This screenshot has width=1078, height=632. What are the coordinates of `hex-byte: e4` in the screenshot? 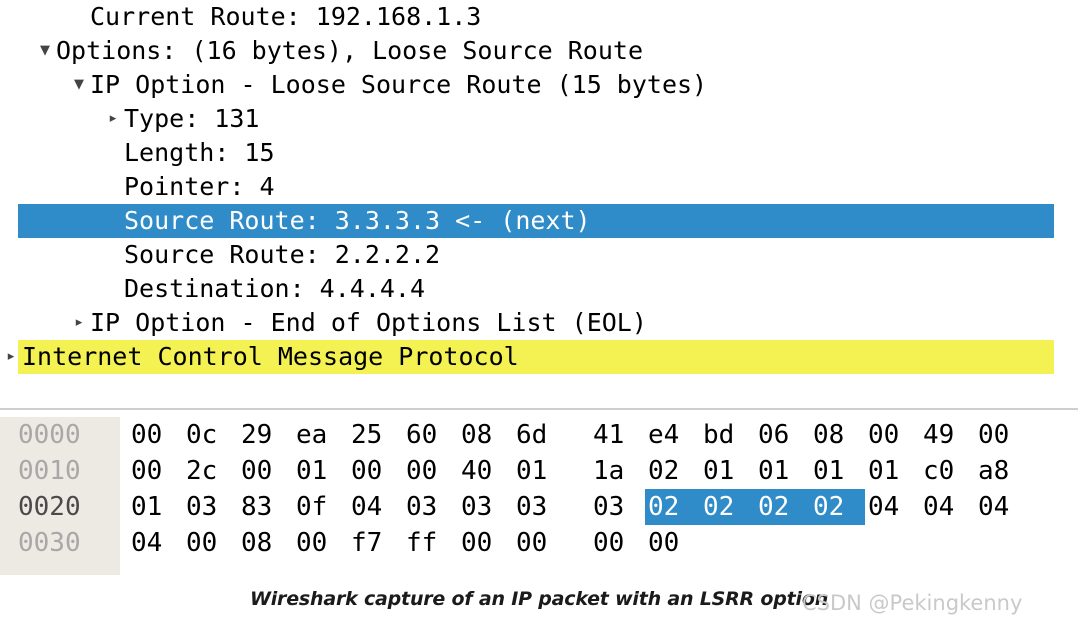 It's located at (672, 435).